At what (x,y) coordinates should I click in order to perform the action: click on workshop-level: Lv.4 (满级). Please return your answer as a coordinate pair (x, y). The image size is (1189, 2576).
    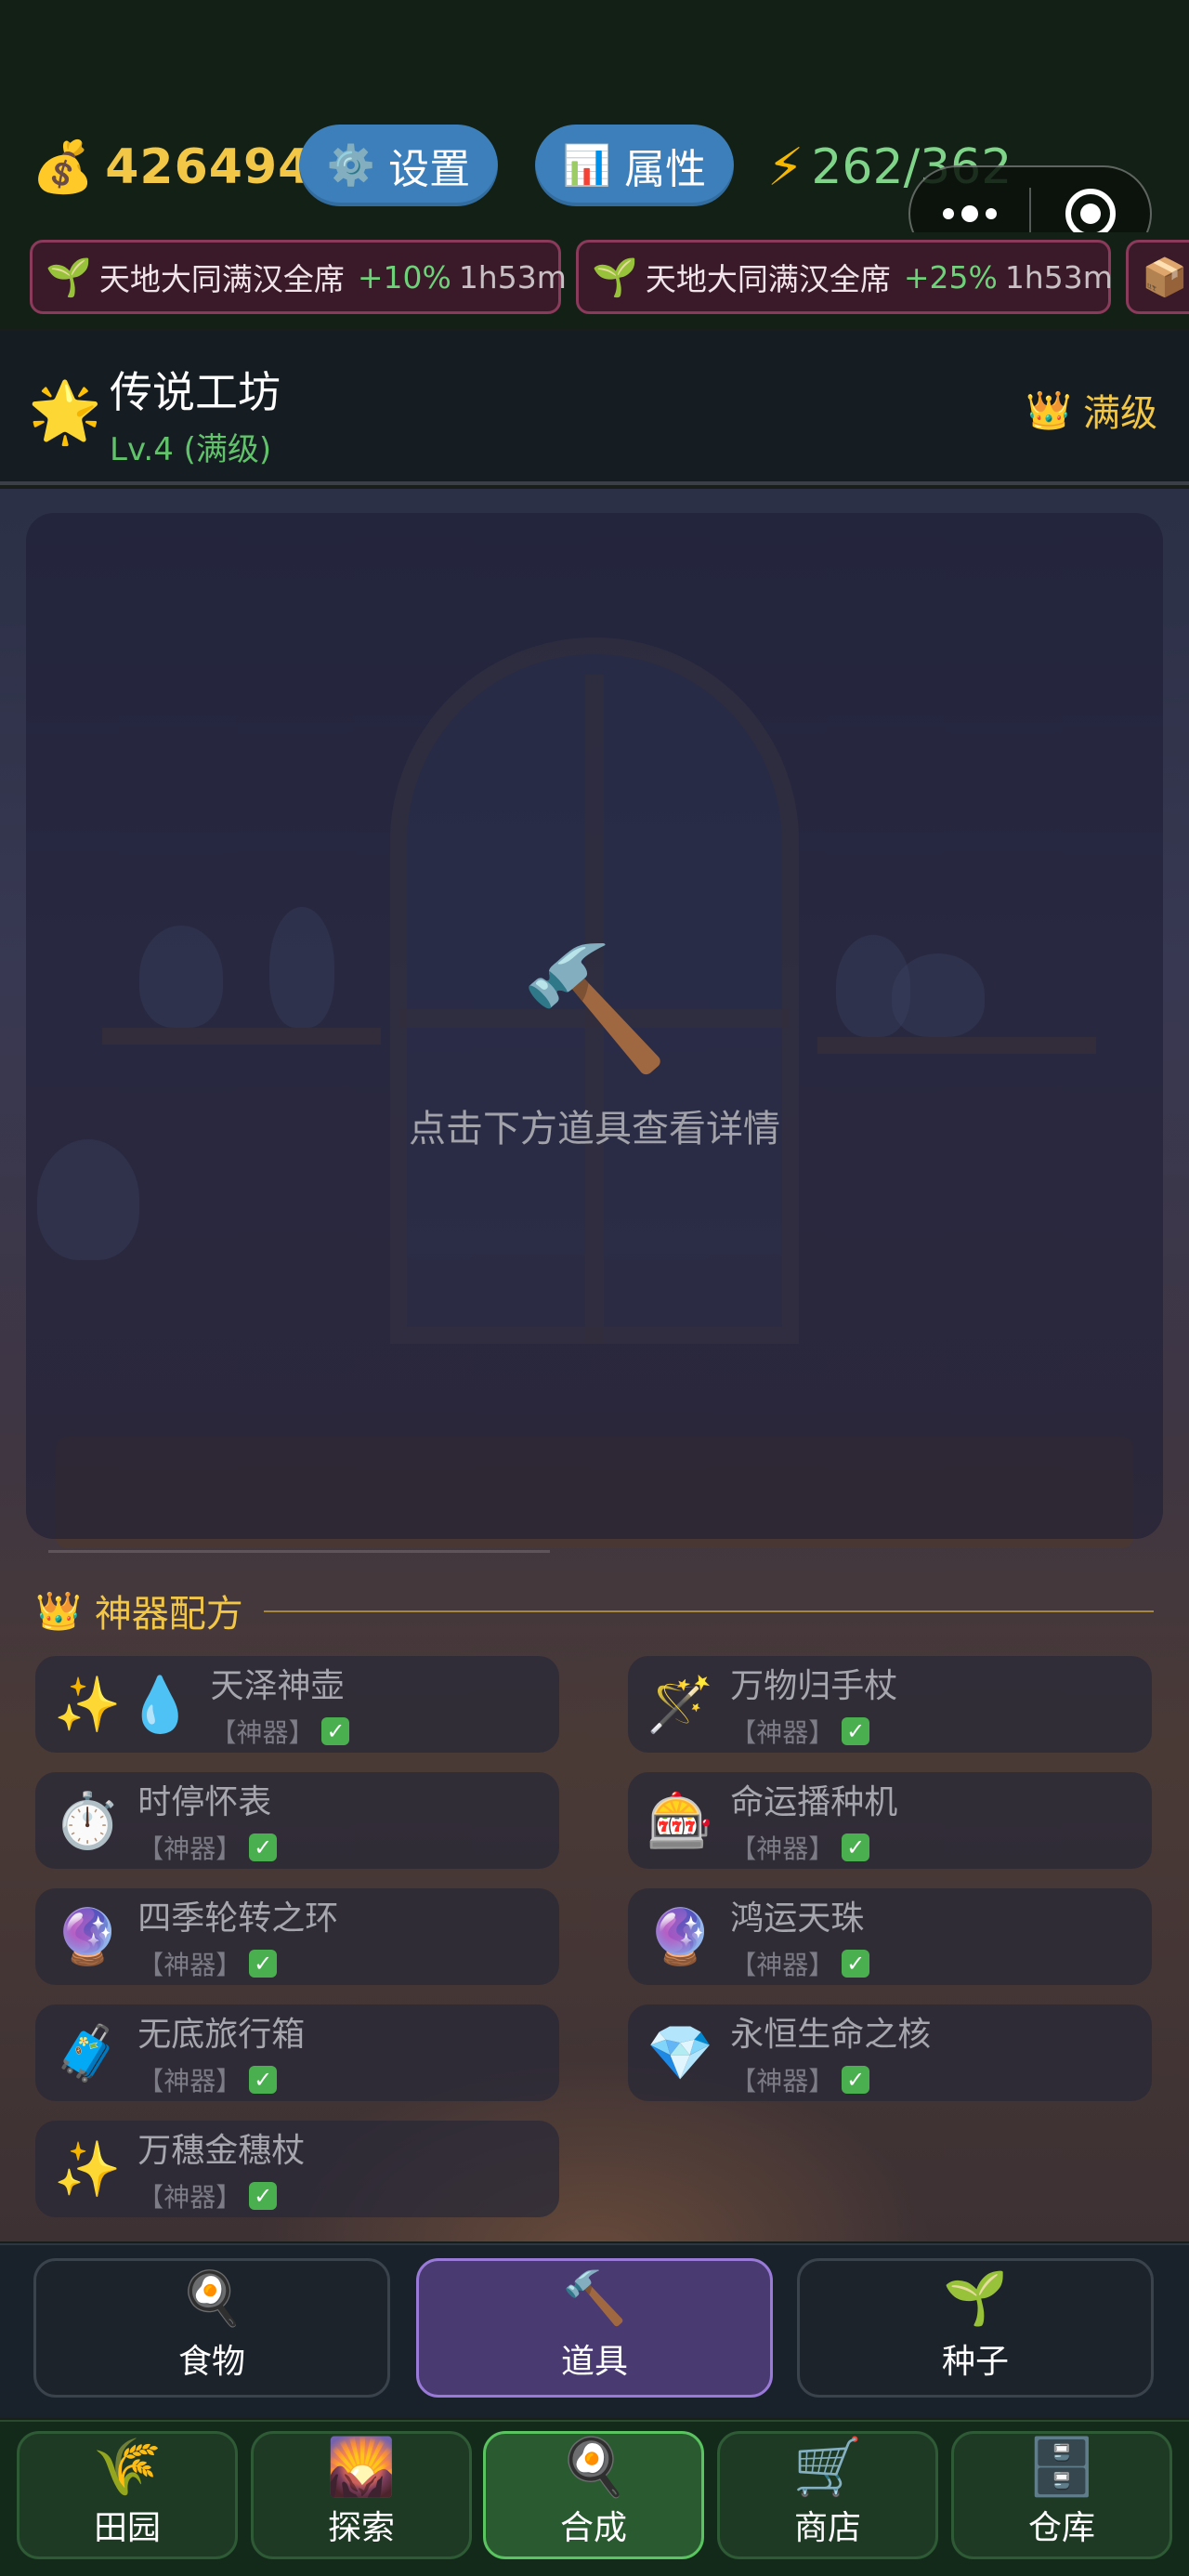
    Looking at the image, I should click on (191, 449).